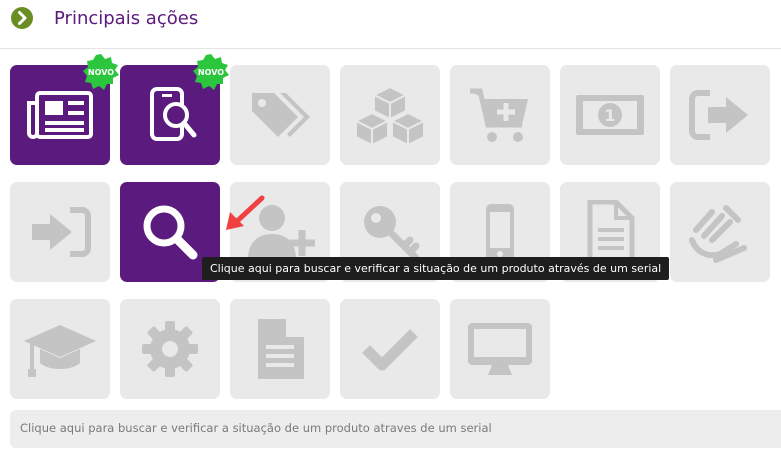 Image resolution: width=781 pixels, height=463 pixels. I want to click on gear-icon, so click(170, 349).